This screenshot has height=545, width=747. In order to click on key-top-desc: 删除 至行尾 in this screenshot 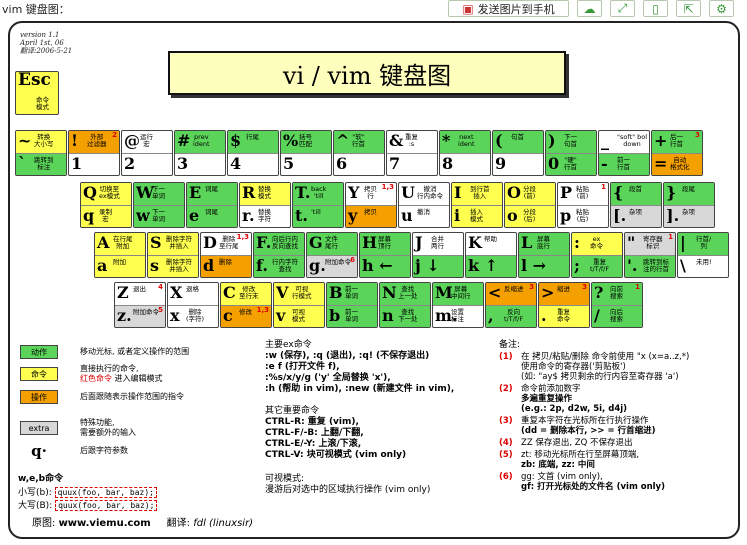, I will do `click(229, 242)`.